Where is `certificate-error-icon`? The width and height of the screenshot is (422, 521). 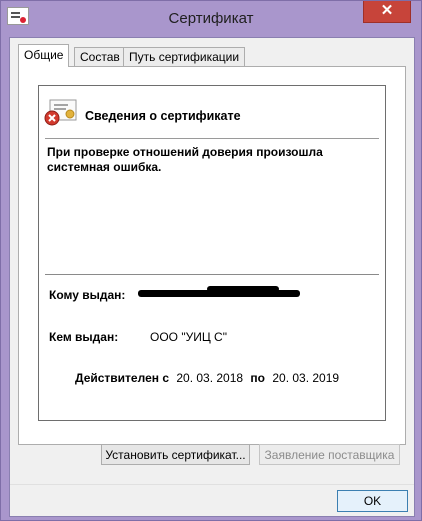 certificate-error-icon is located at coordinates (60, 112).